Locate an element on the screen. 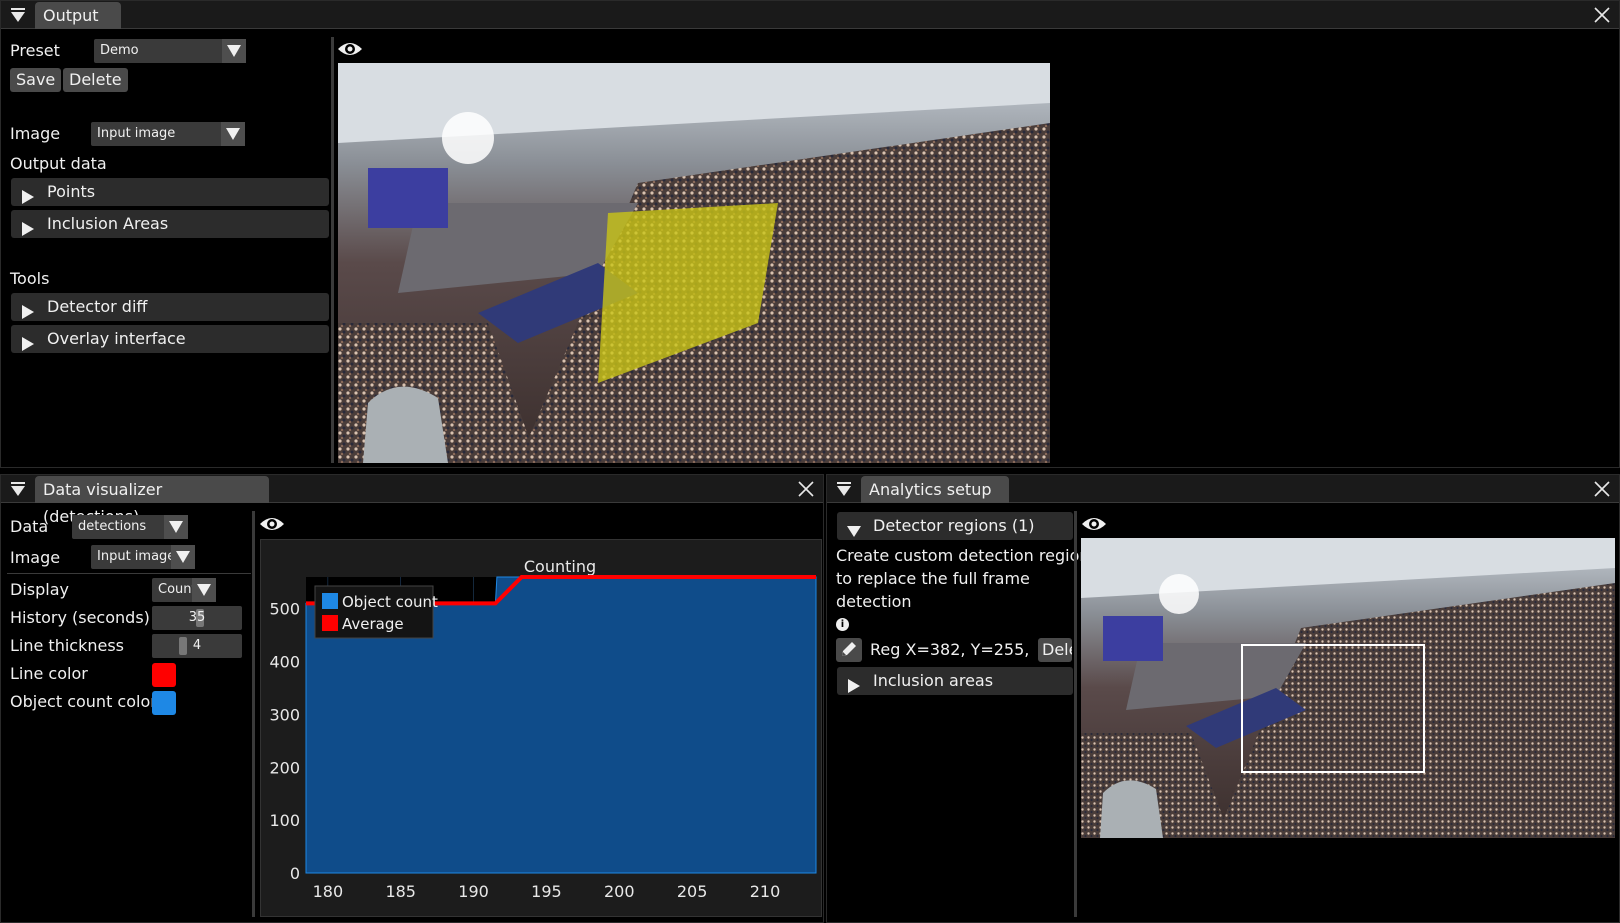  x-tick-label: 205 is located at coordinates (692, 891).